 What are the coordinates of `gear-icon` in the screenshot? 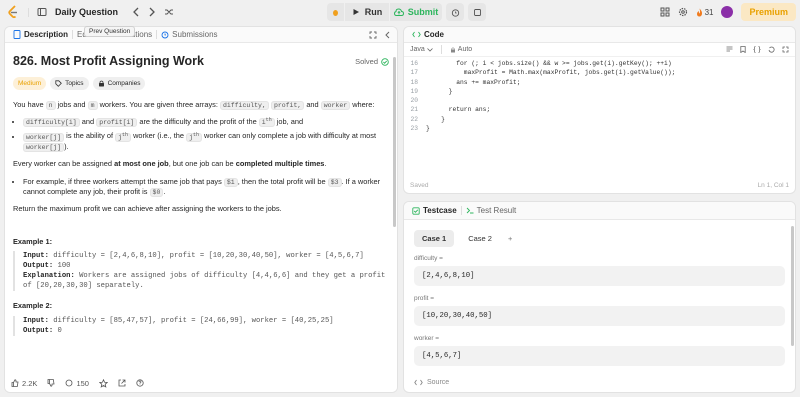 It's located at (683, 12).